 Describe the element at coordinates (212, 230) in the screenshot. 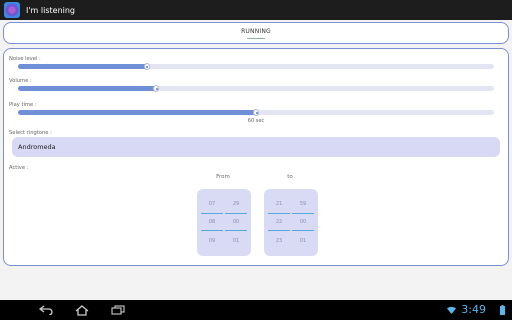

I see `from-hour-line-bottom` at that location.